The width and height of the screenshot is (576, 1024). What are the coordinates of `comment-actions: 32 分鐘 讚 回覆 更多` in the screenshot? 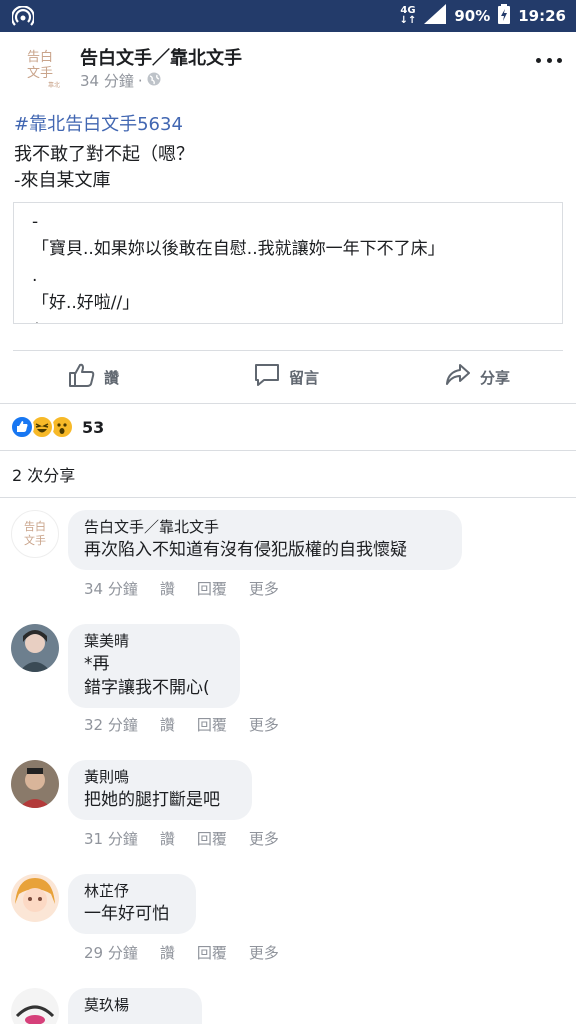 It's located at (192, 724).